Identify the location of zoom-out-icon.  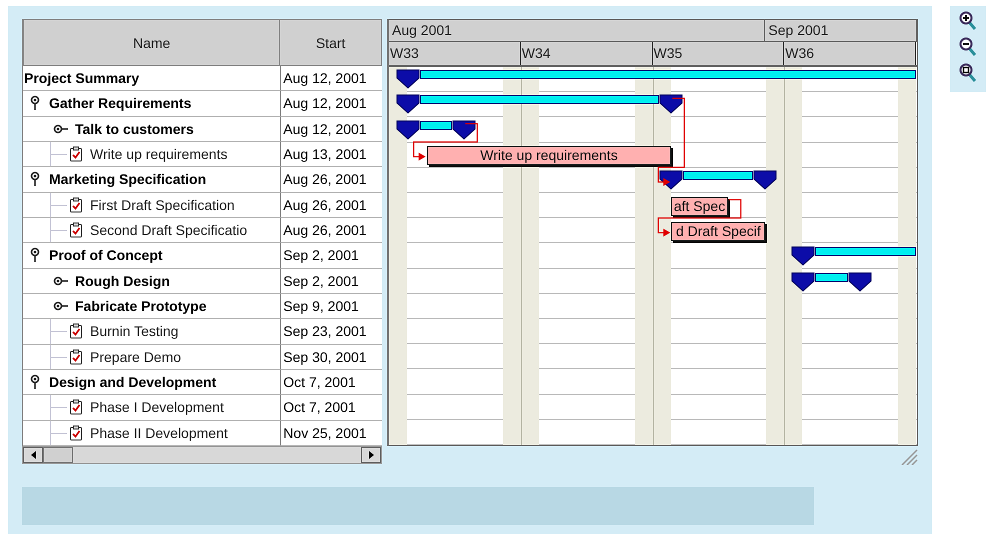
(968, 47).